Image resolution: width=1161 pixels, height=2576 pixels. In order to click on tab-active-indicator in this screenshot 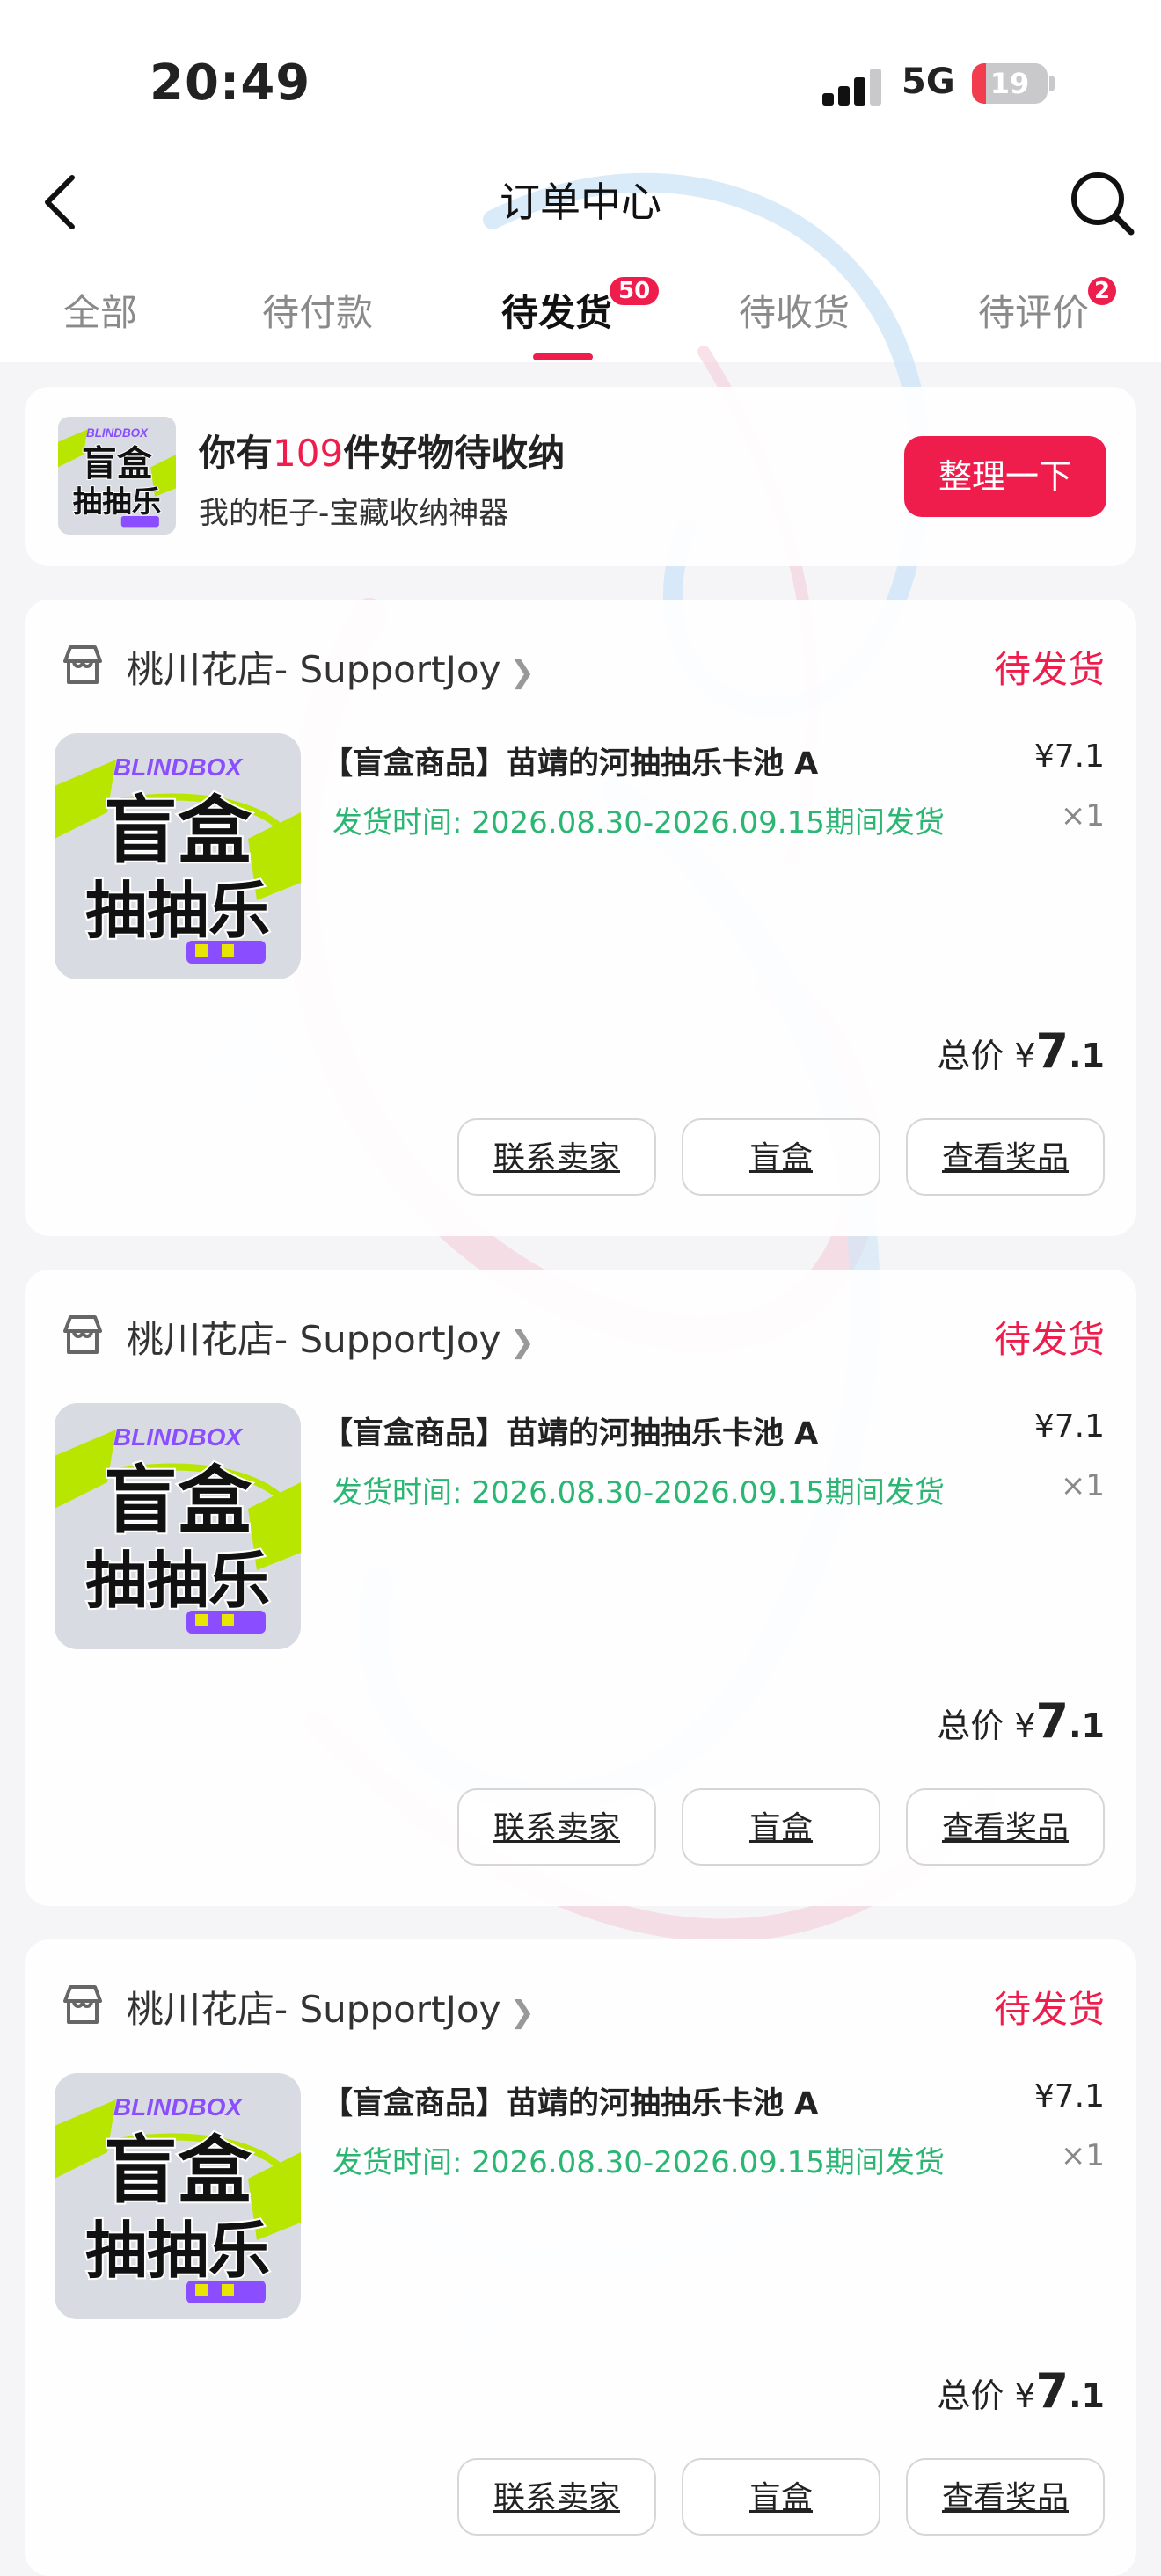, I will do `click(563, 356)`.